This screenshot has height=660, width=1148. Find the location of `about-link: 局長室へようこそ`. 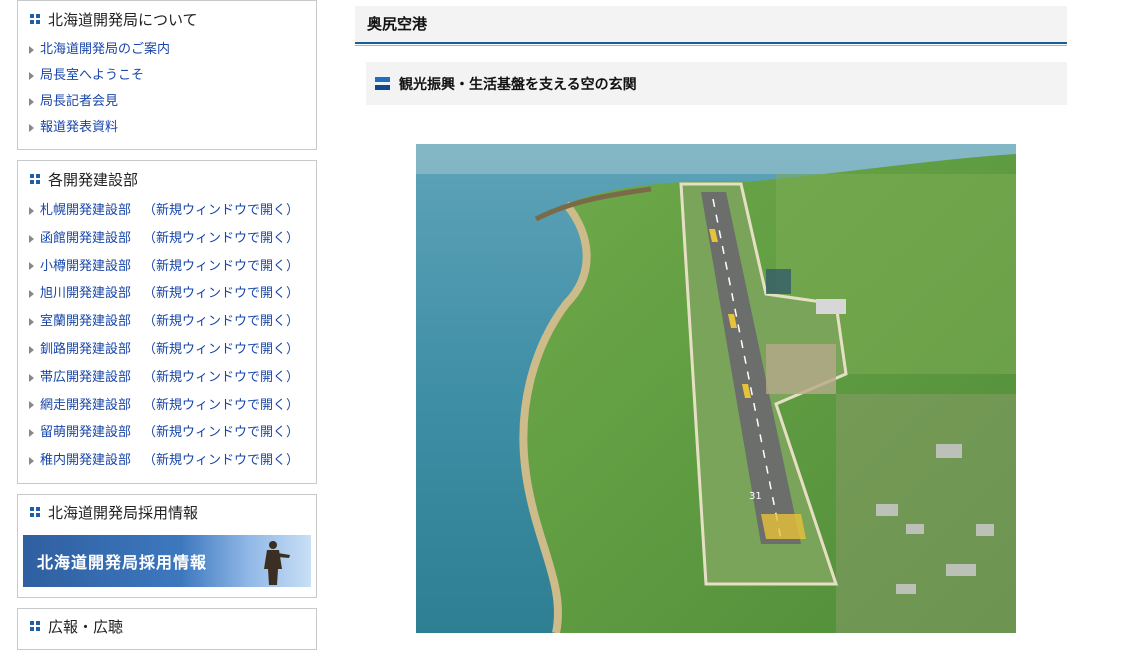

about-link: 局長室へようこそ is located at coordinates (167, 76).